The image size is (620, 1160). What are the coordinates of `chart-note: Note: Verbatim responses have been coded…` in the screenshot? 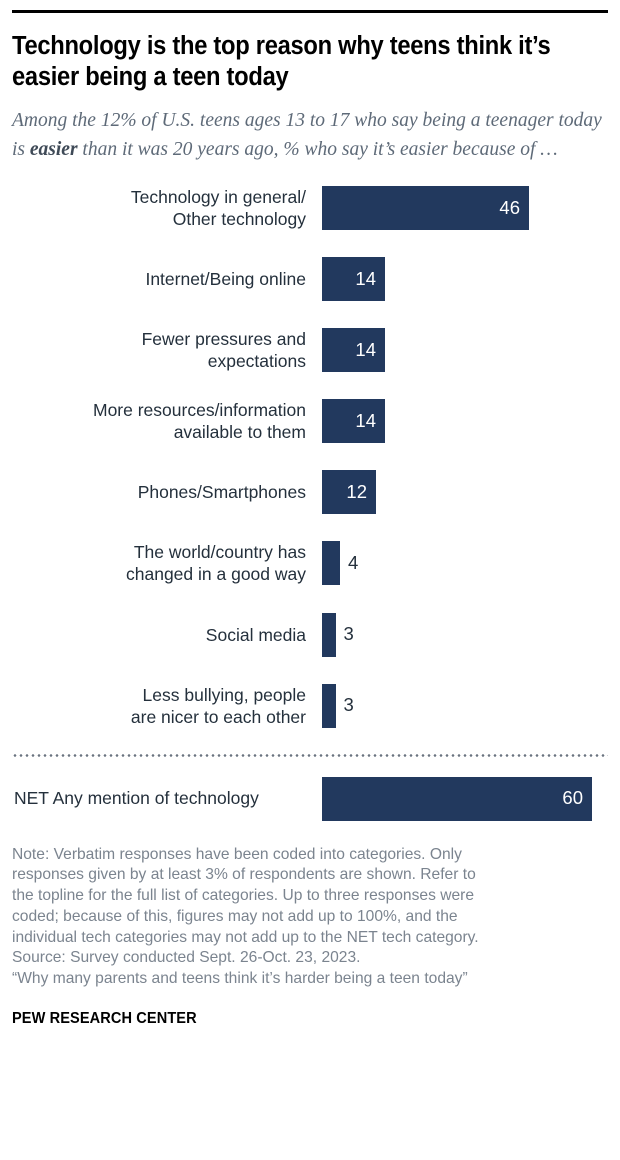 It's located at (310, 917).